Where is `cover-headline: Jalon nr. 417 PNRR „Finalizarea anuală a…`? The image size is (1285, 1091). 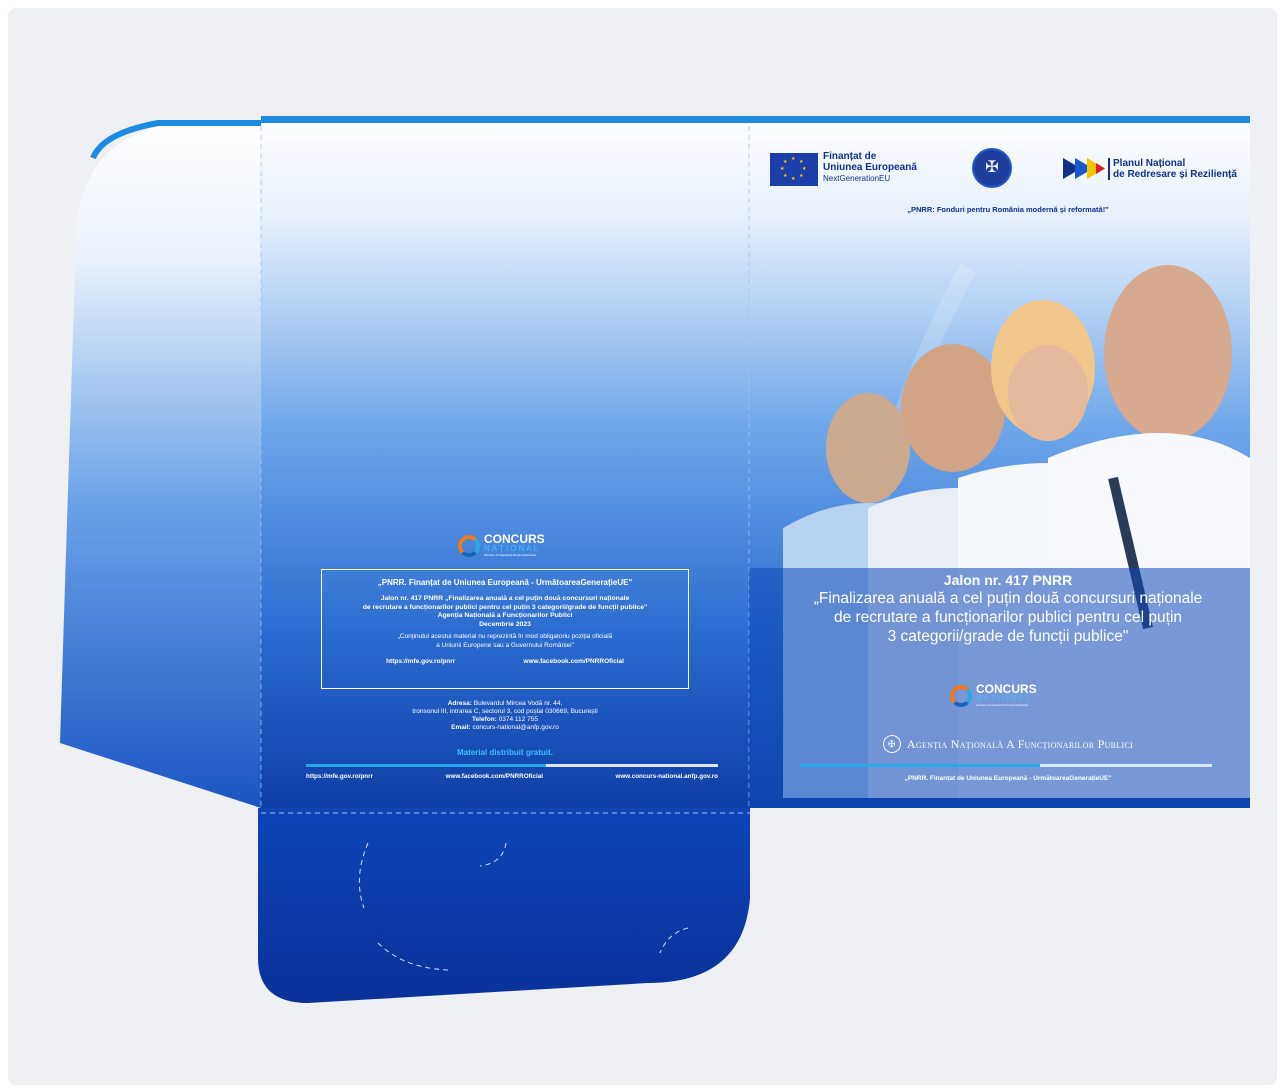 cover-headline: Jalon nr. 417 PNRR „Finalizarea anuală a… is located at coordinates (1008, 608).